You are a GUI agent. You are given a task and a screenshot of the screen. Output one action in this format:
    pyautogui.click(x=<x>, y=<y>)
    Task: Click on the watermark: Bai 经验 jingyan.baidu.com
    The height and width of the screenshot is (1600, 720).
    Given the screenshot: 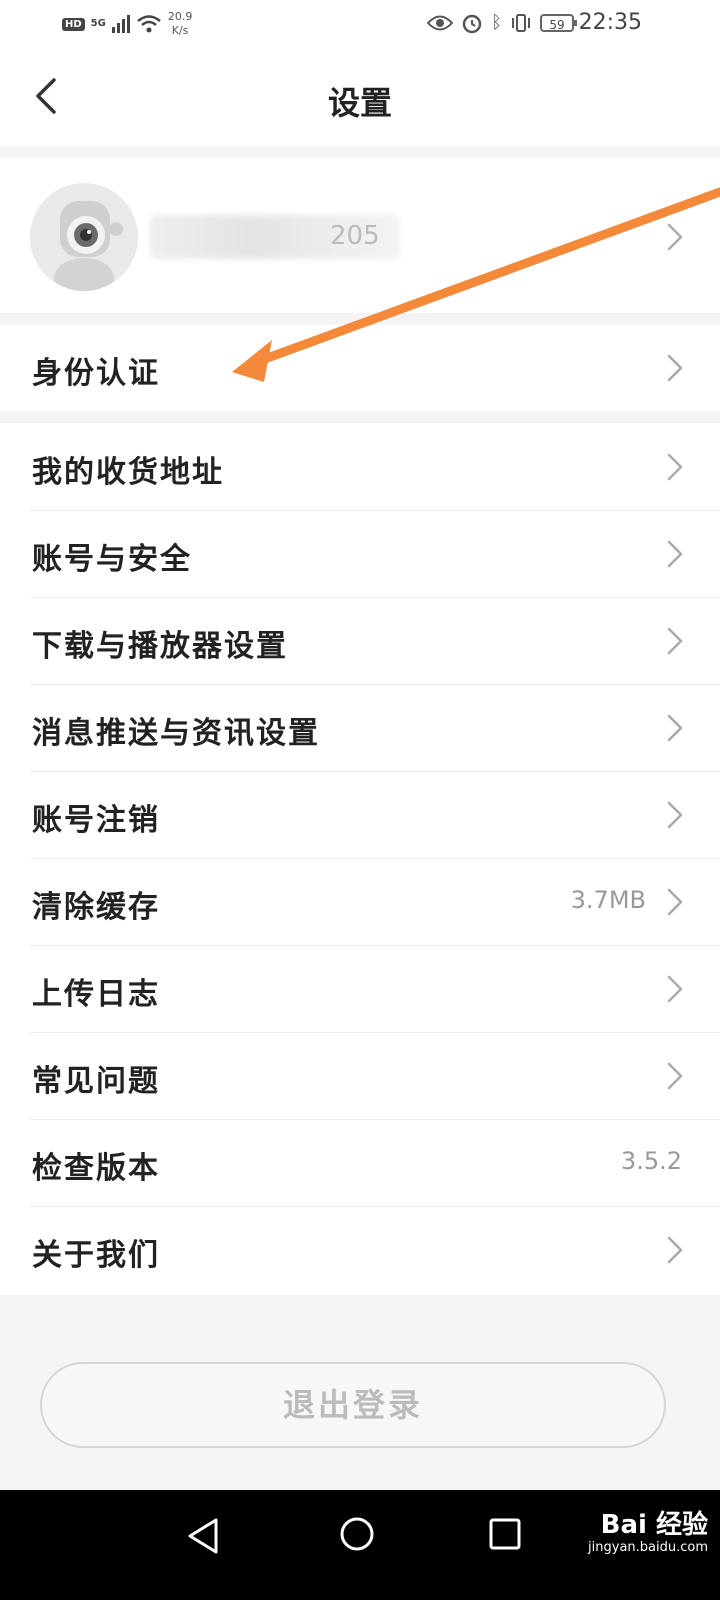 What is the action you would take?
    pyautogui.click(x=648, y=1533)
    